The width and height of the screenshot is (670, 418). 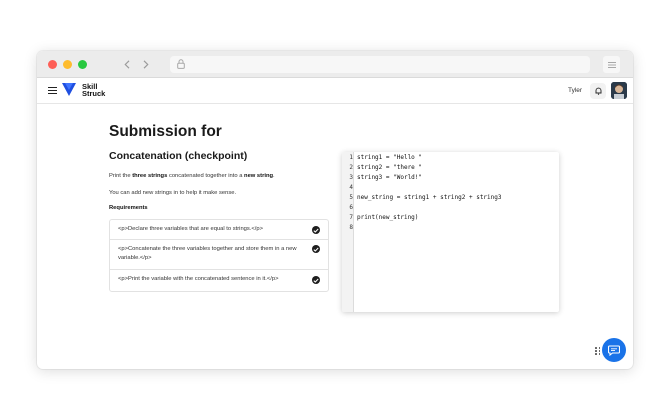 I want to click on chat-bubble-icon, so click(x=614, y=350).